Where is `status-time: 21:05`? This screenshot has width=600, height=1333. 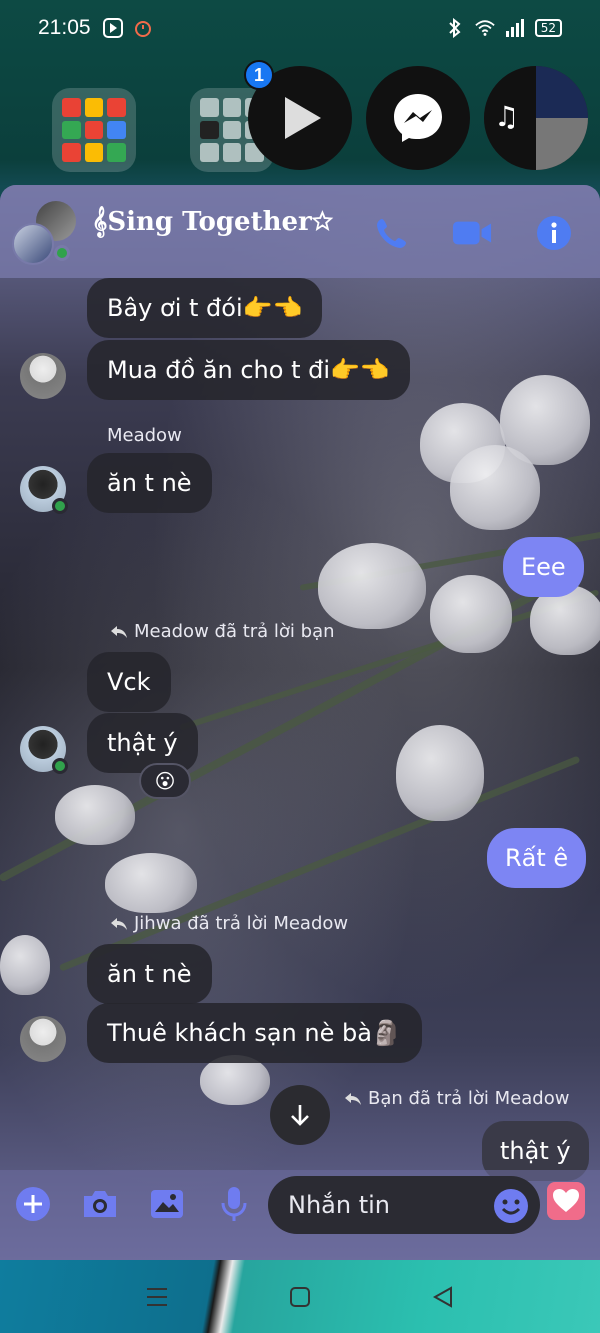
status-time: 21:05 is located at coordinates (64, 27).